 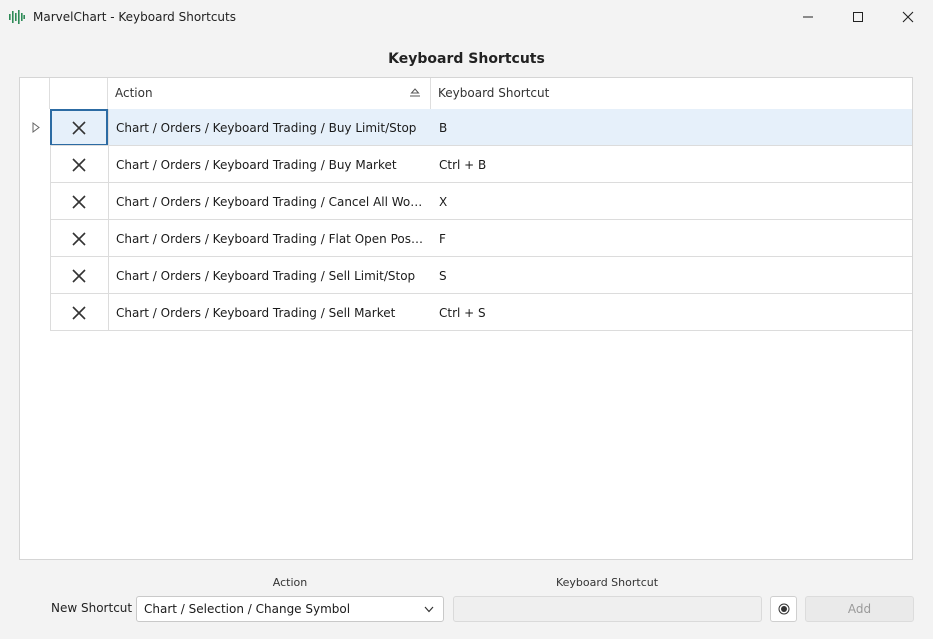 What do you see at coordinates (494, 93) in the screenshot?
I see `column-header-shortcut-label: Keyboard Shortcut` at bounding box center [494, 93].